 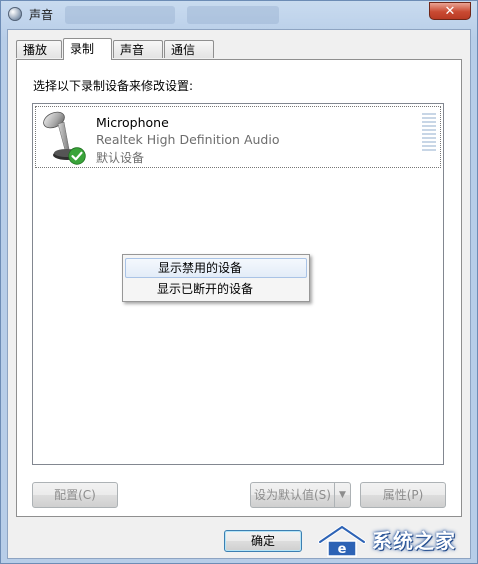 What do you see at coordinates (138, 49) in the screenshot?
I see `tab-sounds: 声音` at bounding box center [138, 49].